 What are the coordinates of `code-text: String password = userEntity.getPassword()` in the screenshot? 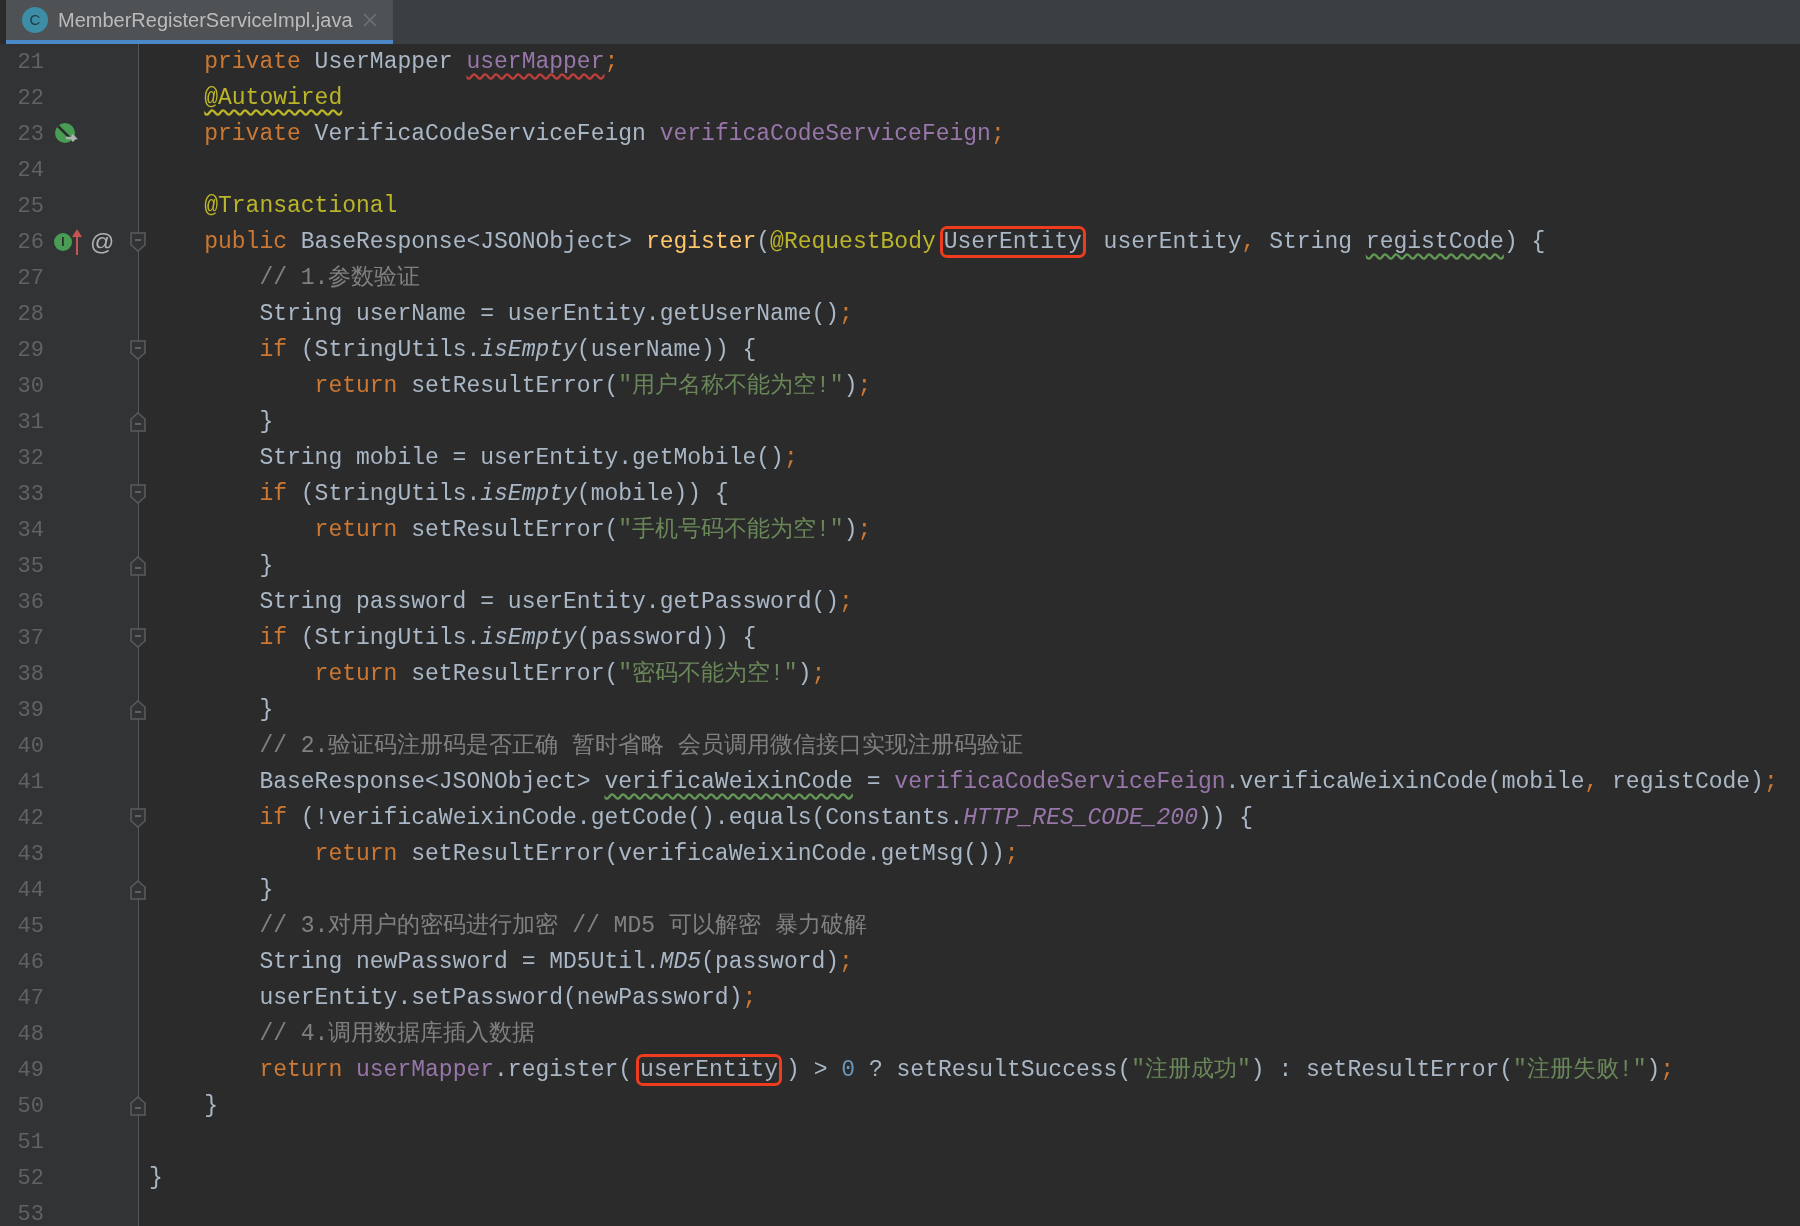 It's located at (549, 602).